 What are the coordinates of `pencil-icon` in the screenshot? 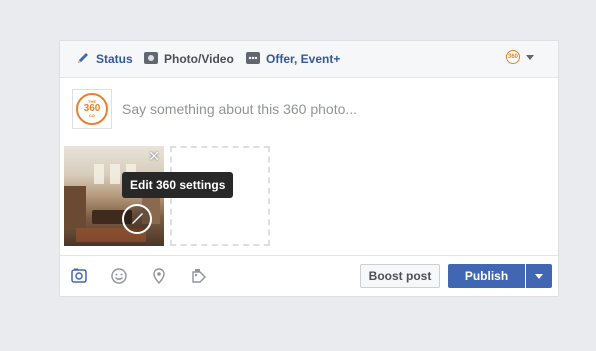 It's located at (83, 59).